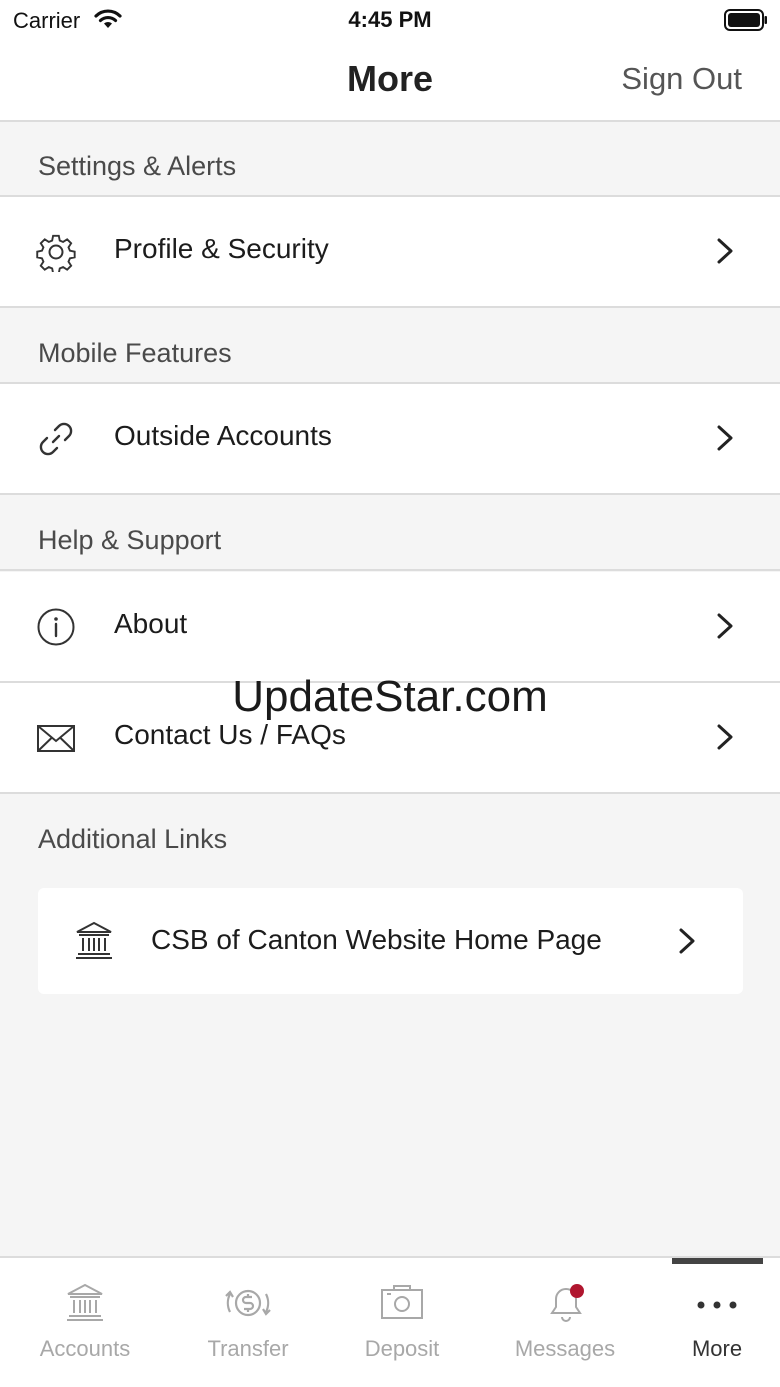 The width and height of the screenshot is (780, 1387). I want to click on tab-bar: Accounts Transfer Deposit Messages More, so click(390, 1321).